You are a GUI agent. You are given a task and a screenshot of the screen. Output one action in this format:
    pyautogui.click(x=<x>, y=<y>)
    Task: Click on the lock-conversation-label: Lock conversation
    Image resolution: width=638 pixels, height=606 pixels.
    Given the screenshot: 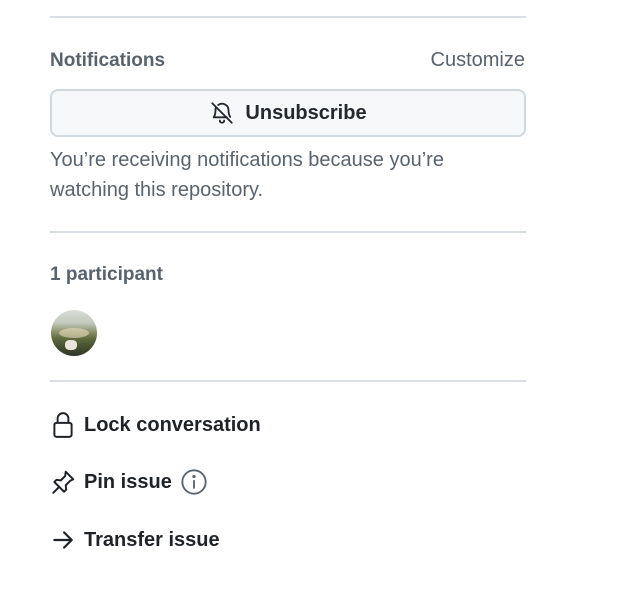 What is the action you would take?
    pyautogui.click(x=172, y=425)
    